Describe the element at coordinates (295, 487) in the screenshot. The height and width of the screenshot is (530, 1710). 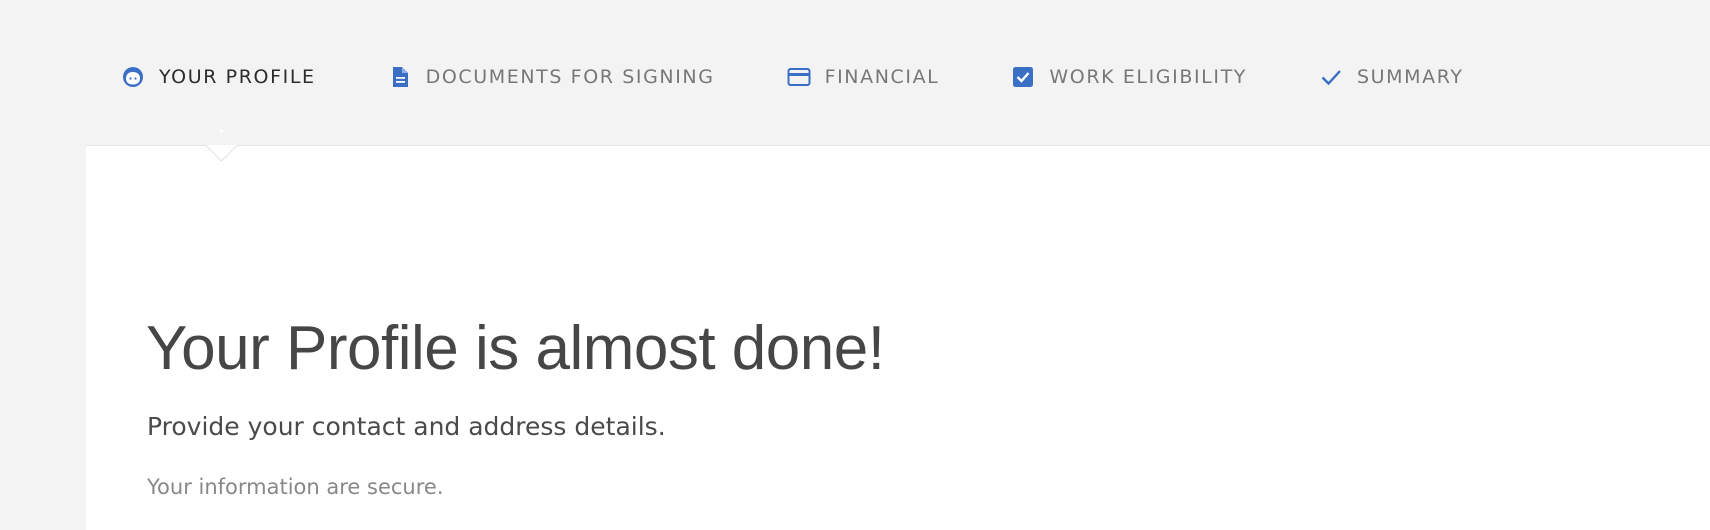
I see `security-note: Your information are secure.` at that location.